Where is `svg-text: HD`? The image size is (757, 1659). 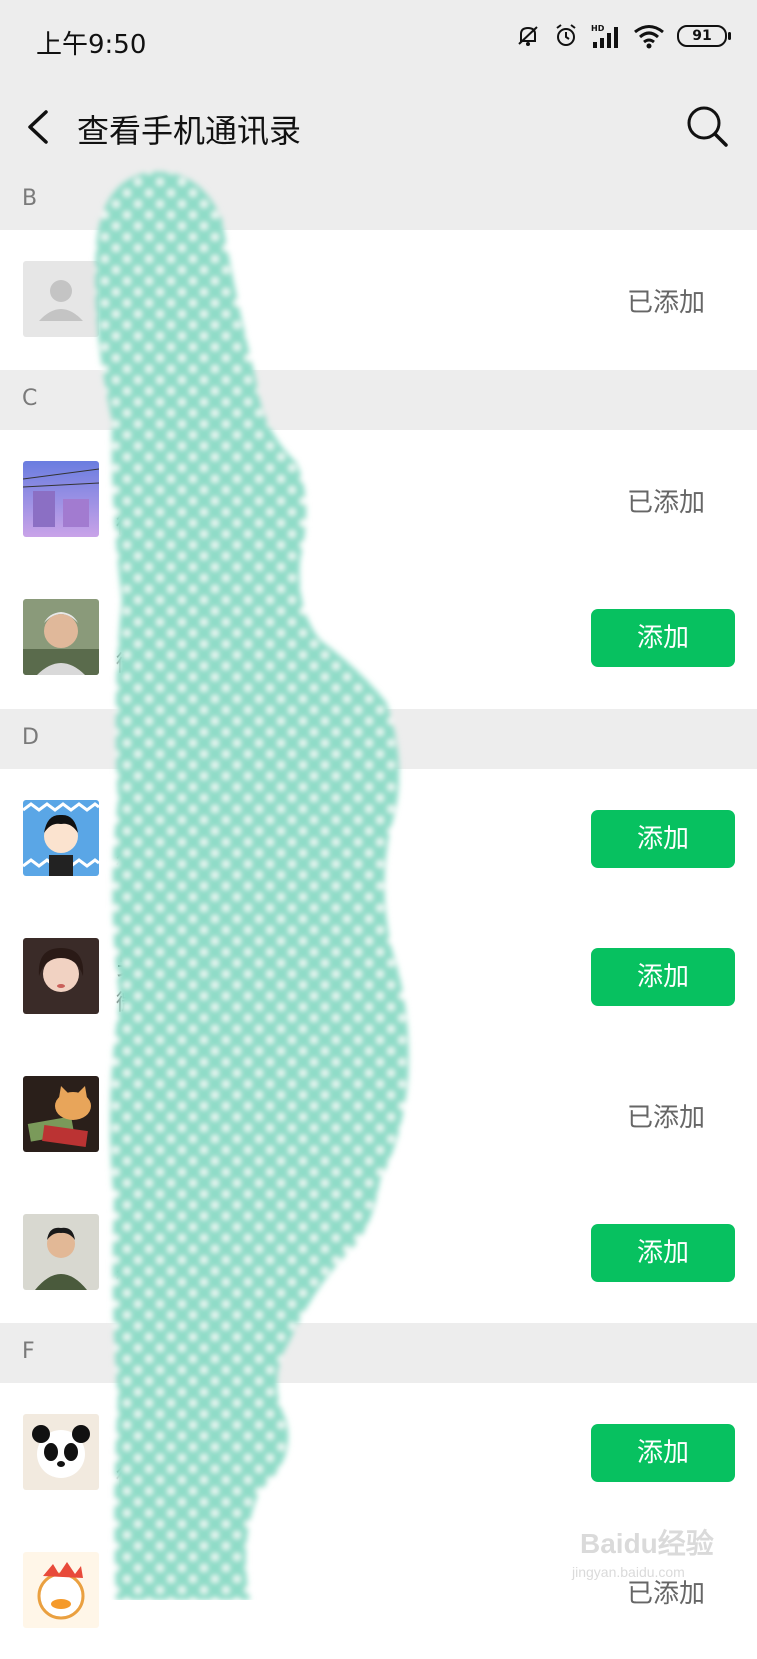 svg-text: HD is located at coordinates (598, 28).